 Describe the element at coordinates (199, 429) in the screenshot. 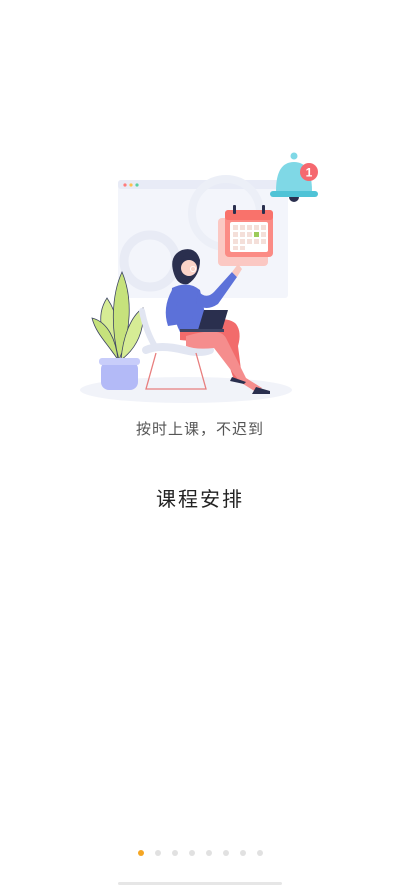

I see `feature-subtitle: 按时上课，不迟到` at that location.